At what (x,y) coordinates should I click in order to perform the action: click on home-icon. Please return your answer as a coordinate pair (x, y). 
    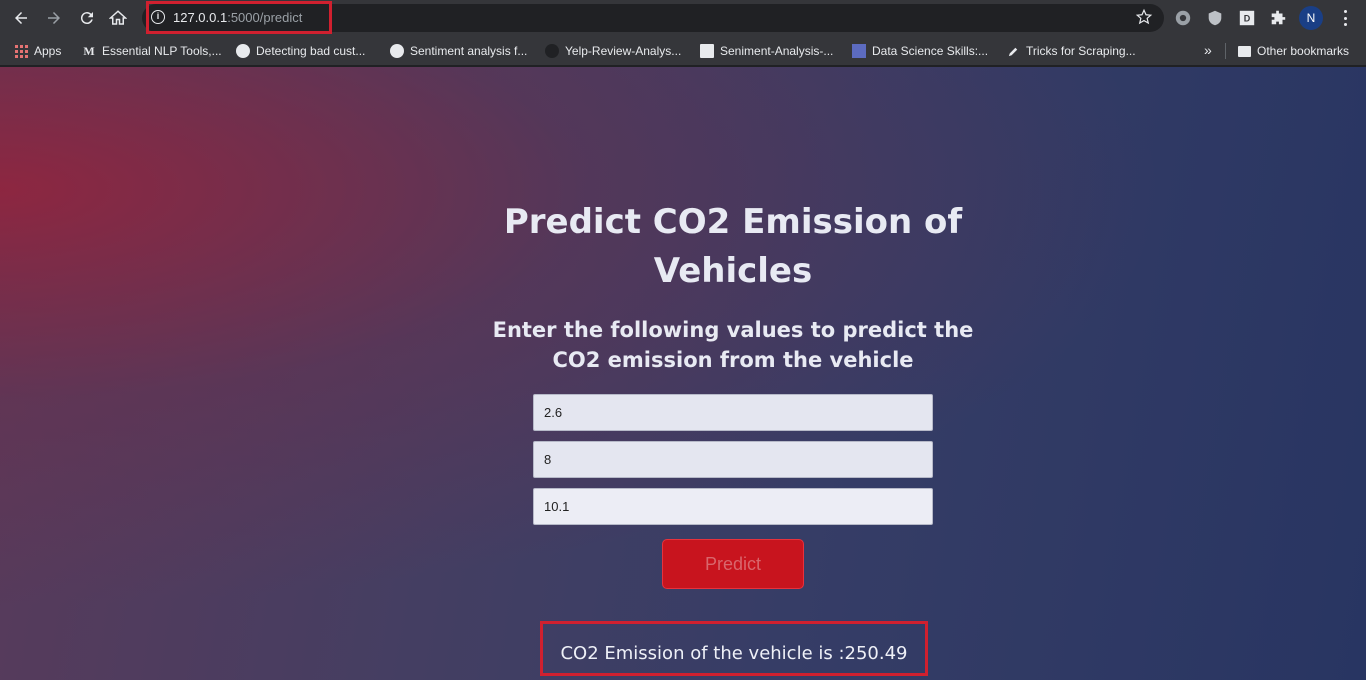
    Looking at the image, I should click on (118, 18).